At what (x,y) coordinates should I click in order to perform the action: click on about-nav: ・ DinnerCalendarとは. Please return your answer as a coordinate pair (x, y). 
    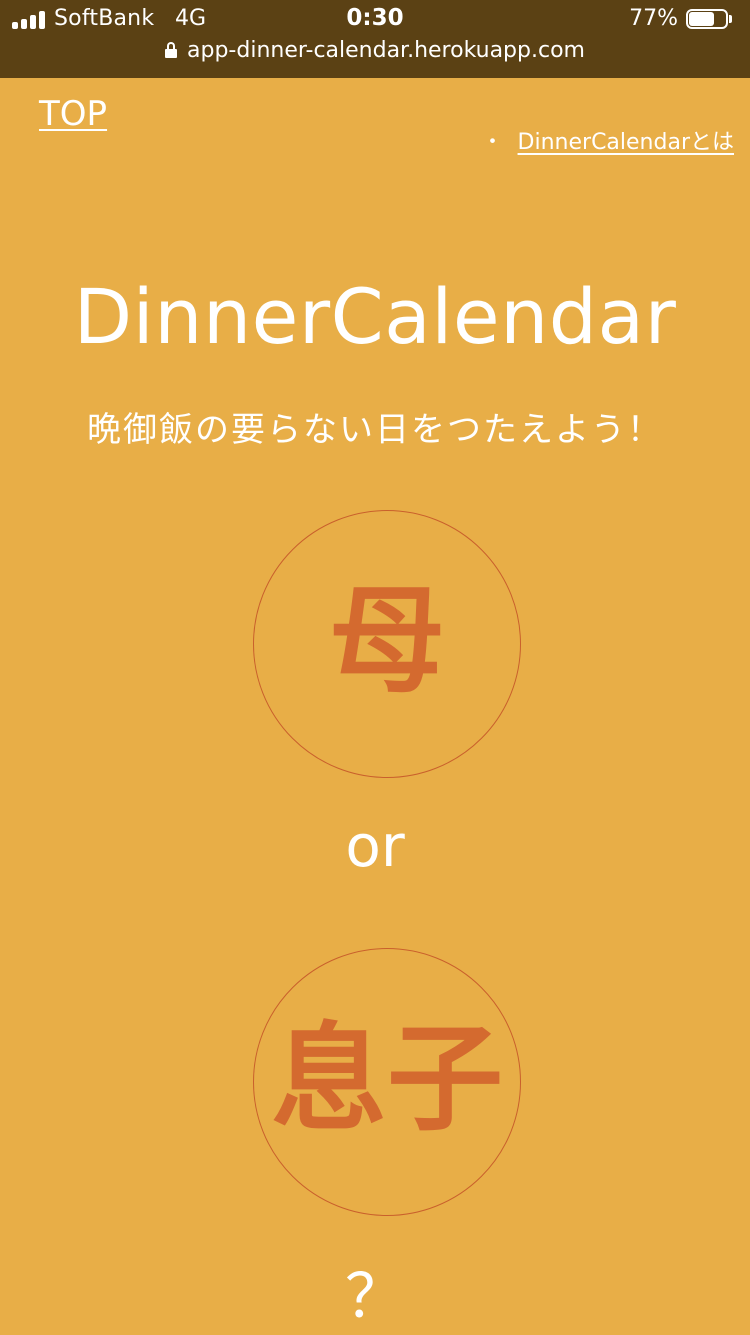
    Looking at the image, I should click on (608, 140).